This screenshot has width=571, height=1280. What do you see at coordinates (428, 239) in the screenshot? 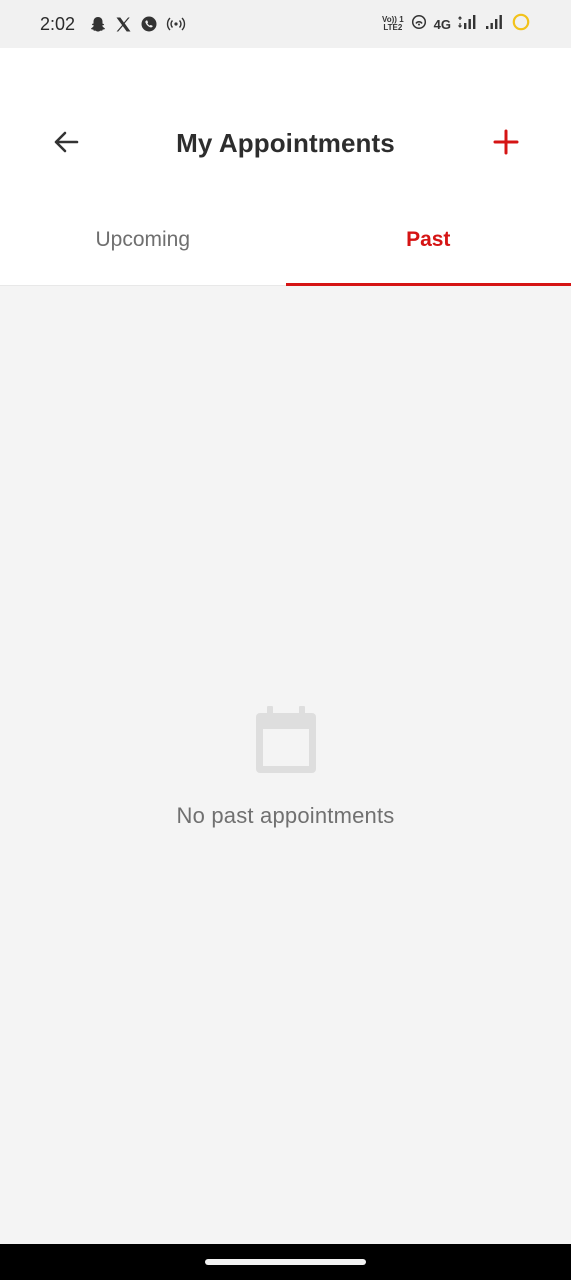
I see `tab-past-label: Past` at bounding box center [428, 239].